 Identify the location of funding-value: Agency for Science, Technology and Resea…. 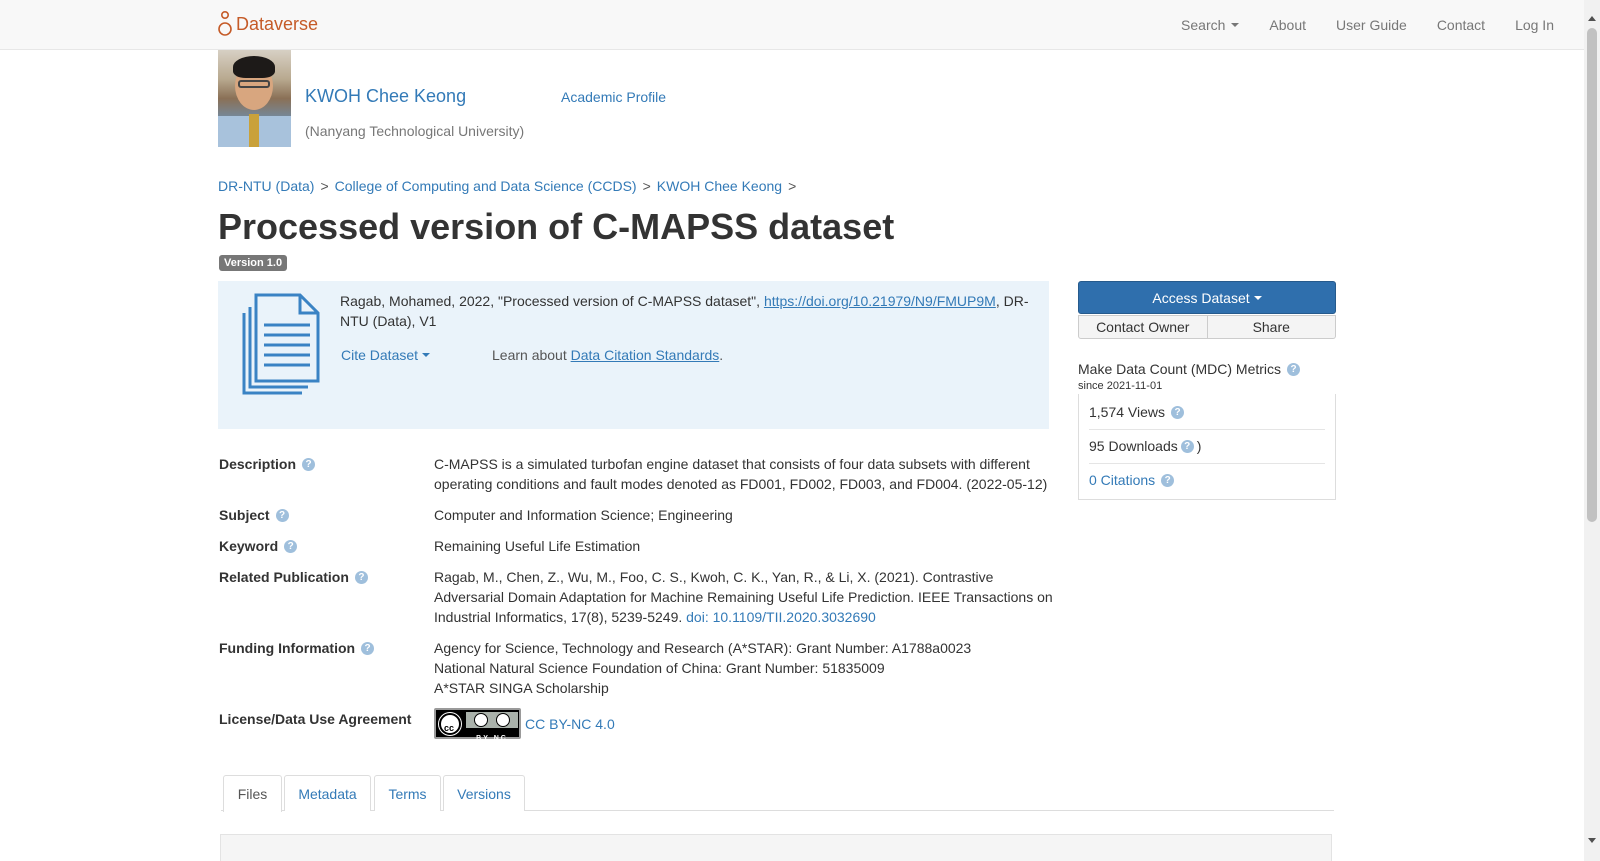
(703, 668).